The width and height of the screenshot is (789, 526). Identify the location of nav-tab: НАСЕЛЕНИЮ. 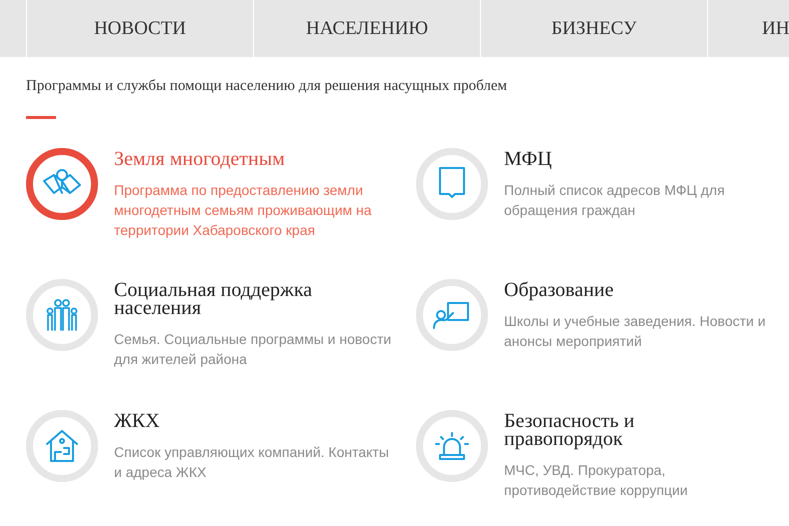
(366, 28).